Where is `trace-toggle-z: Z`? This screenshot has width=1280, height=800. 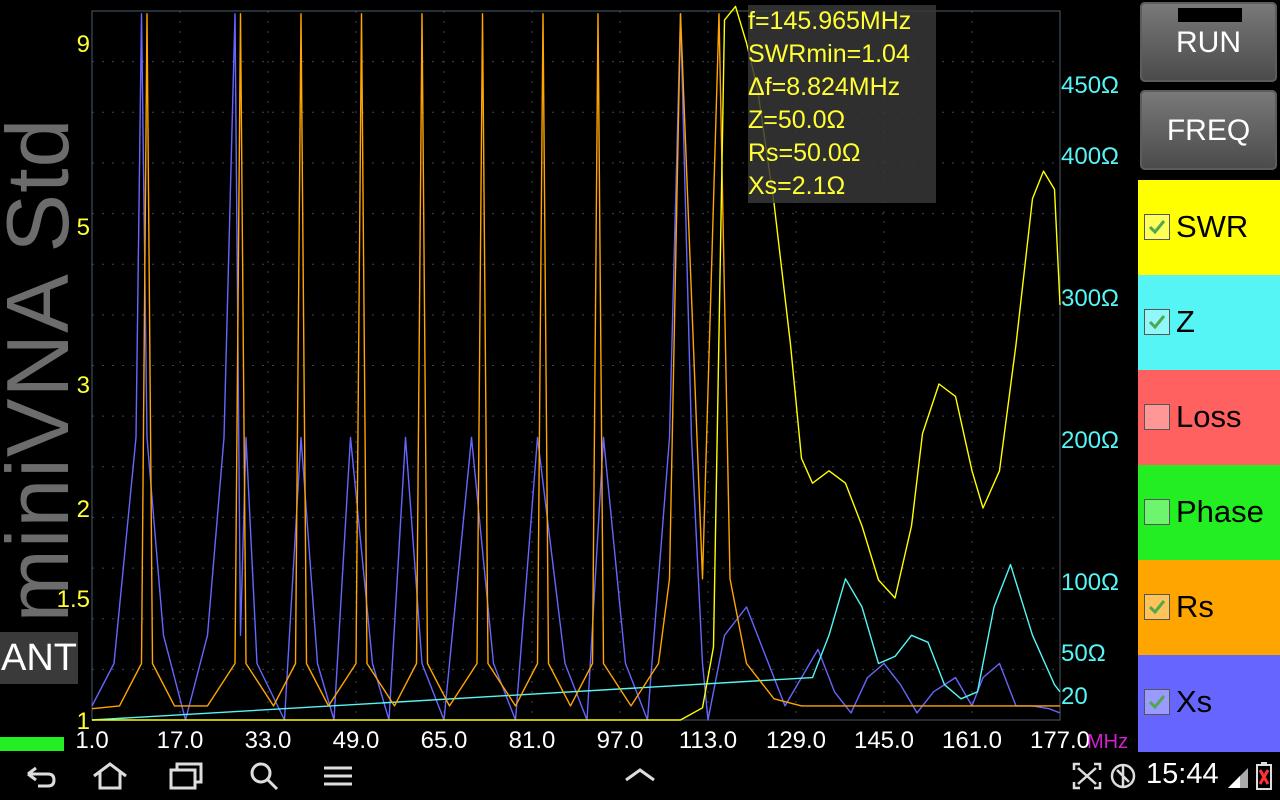 trace-toggle-z: Z is located at coordinates (1209, 322).